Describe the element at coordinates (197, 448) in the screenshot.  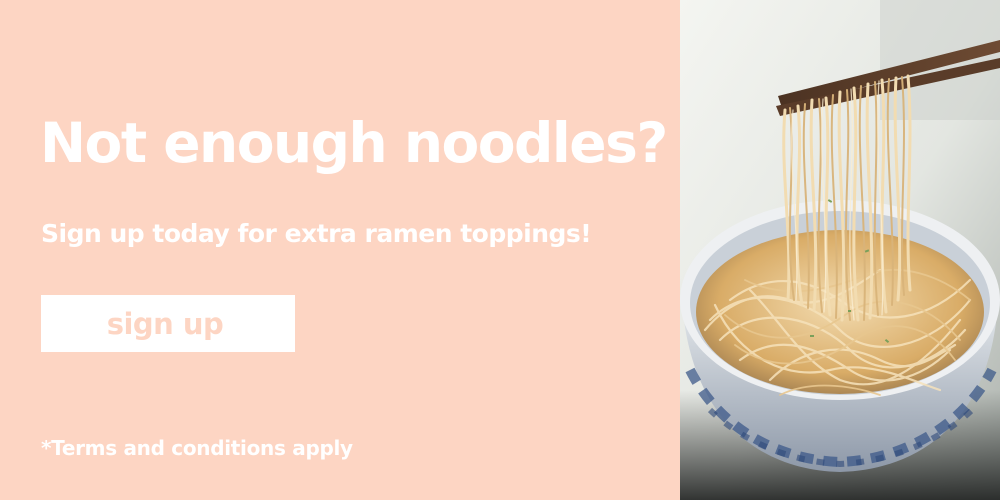
I see `terms-disclaimer: *Terms and conditions apply` at that location.